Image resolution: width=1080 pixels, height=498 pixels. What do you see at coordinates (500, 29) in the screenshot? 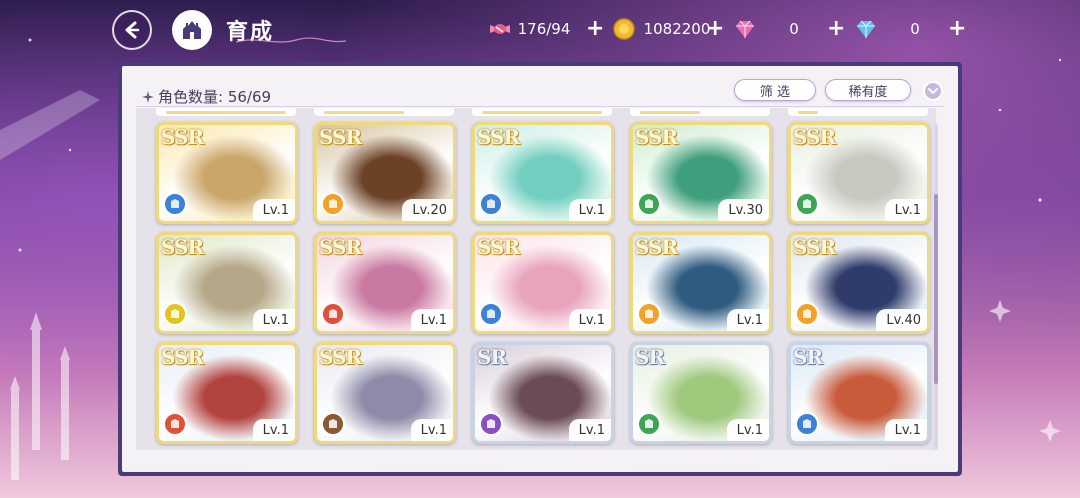
I see `candy-icon` at bounding box center [500, 29].